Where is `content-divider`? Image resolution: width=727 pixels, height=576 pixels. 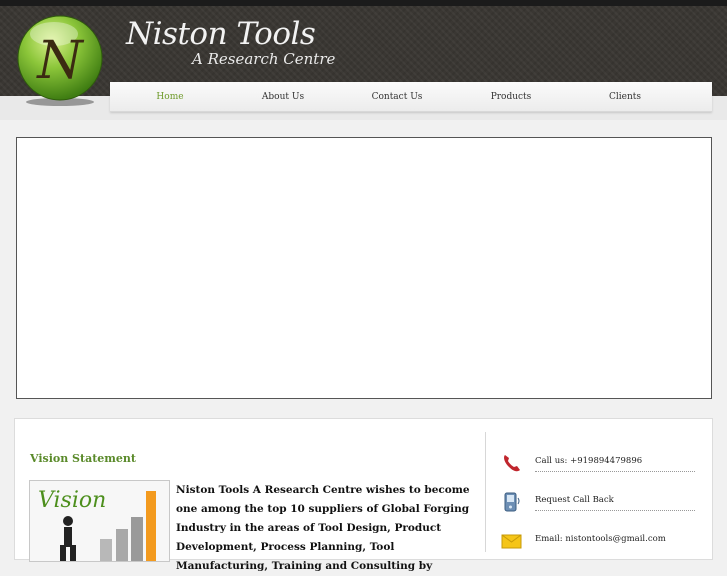
content-divider is located at coordinates (485, 492).